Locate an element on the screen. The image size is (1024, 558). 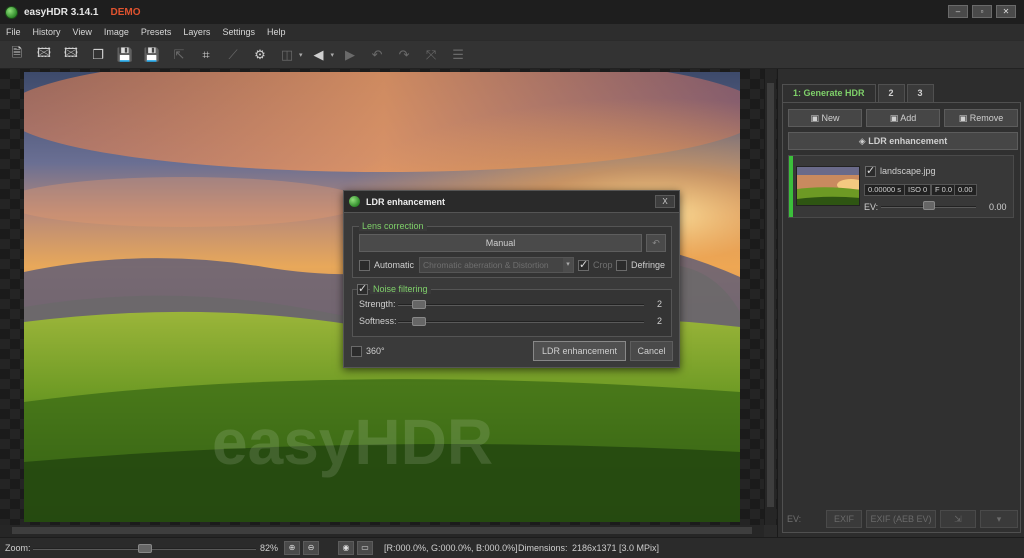
softness-slider is located at coordinates (521, 322).